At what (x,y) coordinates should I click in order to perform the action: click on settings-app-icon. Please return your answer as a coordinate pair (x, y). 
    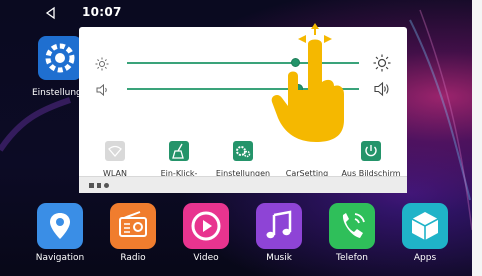
    Looking at the image, I should click on (60, 58).